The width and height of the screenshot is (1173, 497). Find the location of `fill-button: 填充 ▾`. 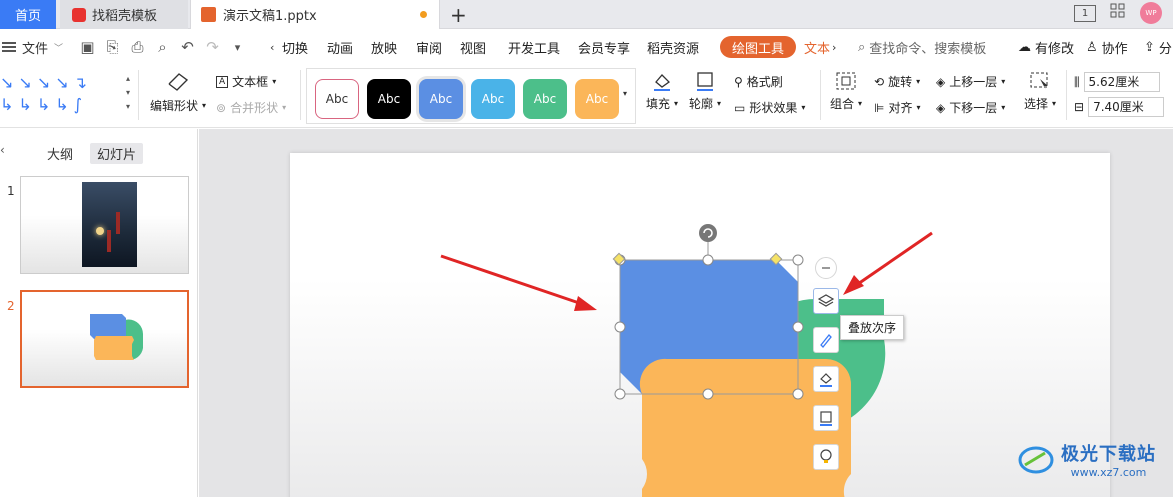

fill-button: 填充 ▾ is located at coordinates (662, 91).